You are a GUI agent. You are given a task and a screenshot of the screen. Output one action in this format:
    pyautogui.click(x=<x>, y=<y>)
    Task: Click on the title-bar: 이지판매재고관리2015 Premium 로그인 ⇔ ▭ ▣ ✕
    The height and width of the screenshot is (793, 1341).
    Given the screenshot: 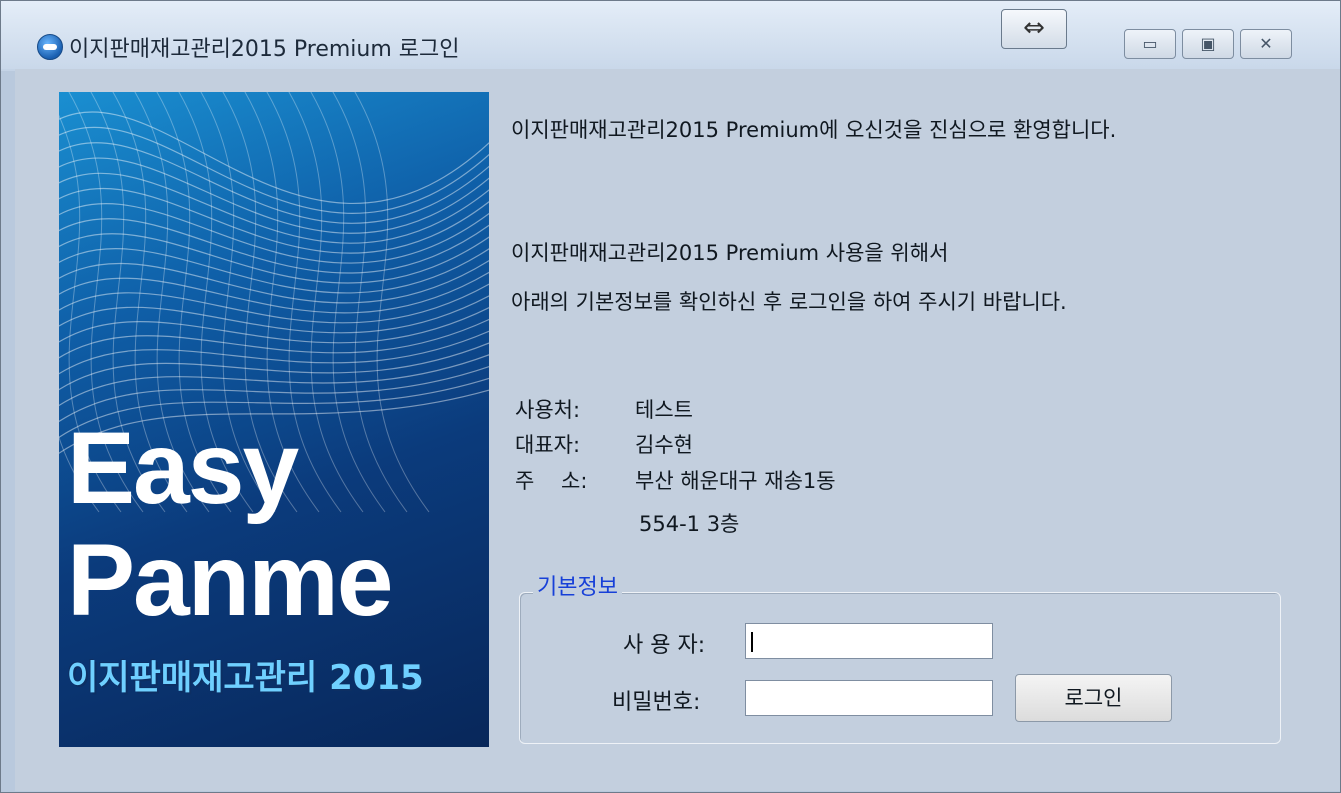 What is the action you would take?
    pyautogui.click(x=670, y=35)
    